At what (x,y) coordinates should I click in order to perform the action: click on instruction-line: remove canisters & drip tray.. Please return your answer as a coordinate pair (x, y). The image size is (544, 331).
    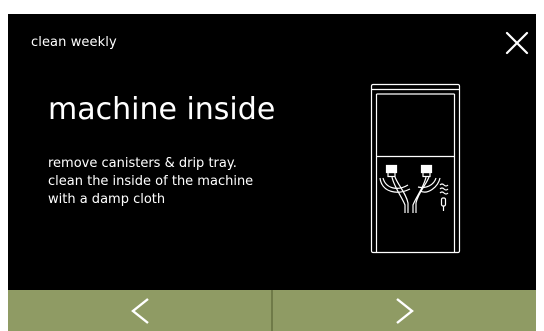
    Looking at the image, I should click on (142, 163).